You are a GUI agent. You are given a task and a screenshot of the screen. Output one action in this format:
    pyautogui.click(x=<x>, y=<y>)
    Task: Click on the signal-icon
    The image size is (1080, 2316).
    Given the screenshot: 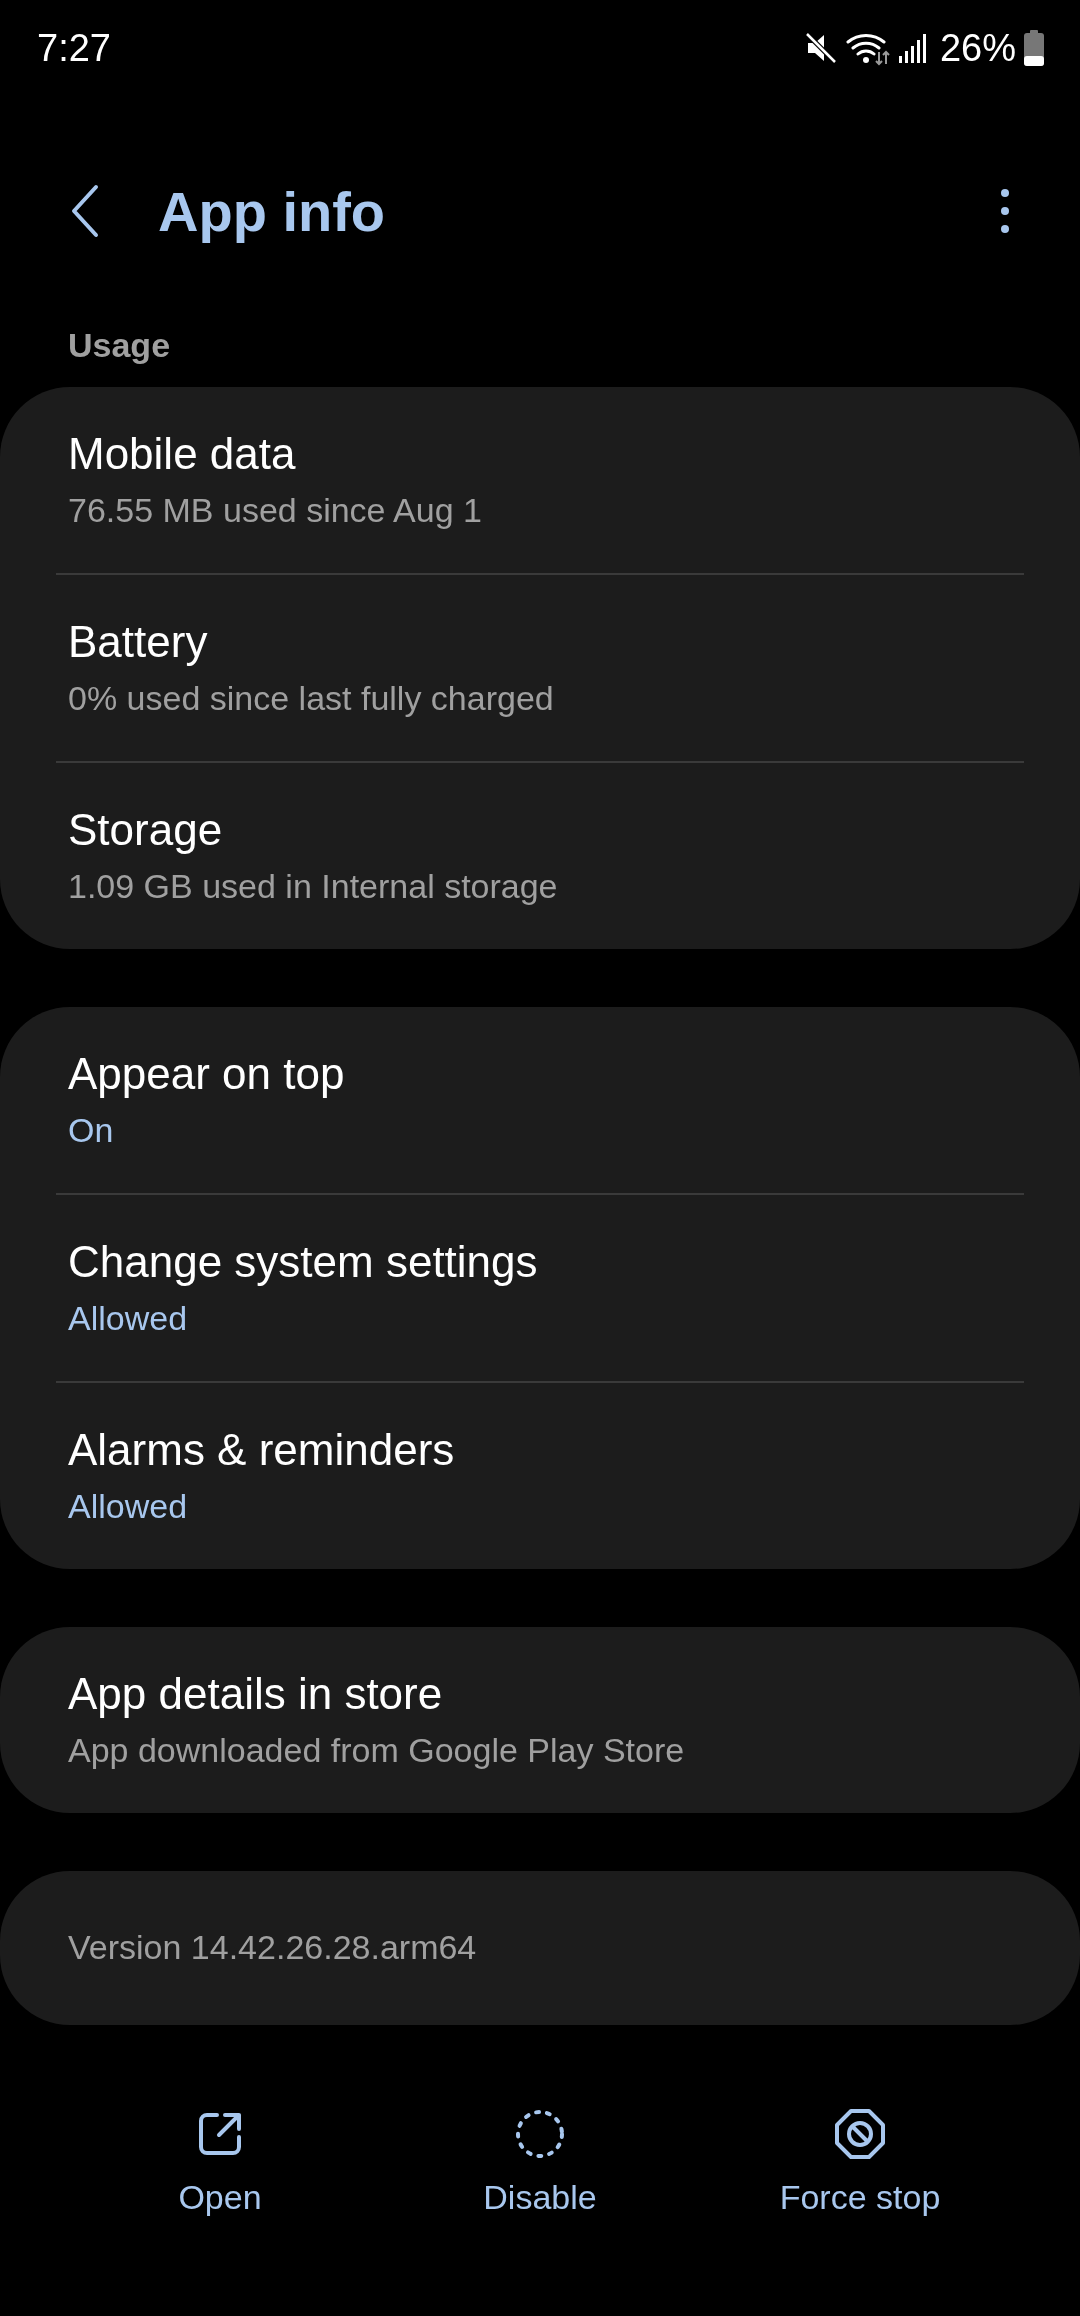 What is the action you would take?
    pyautogui.click(x=912, y=48)
    